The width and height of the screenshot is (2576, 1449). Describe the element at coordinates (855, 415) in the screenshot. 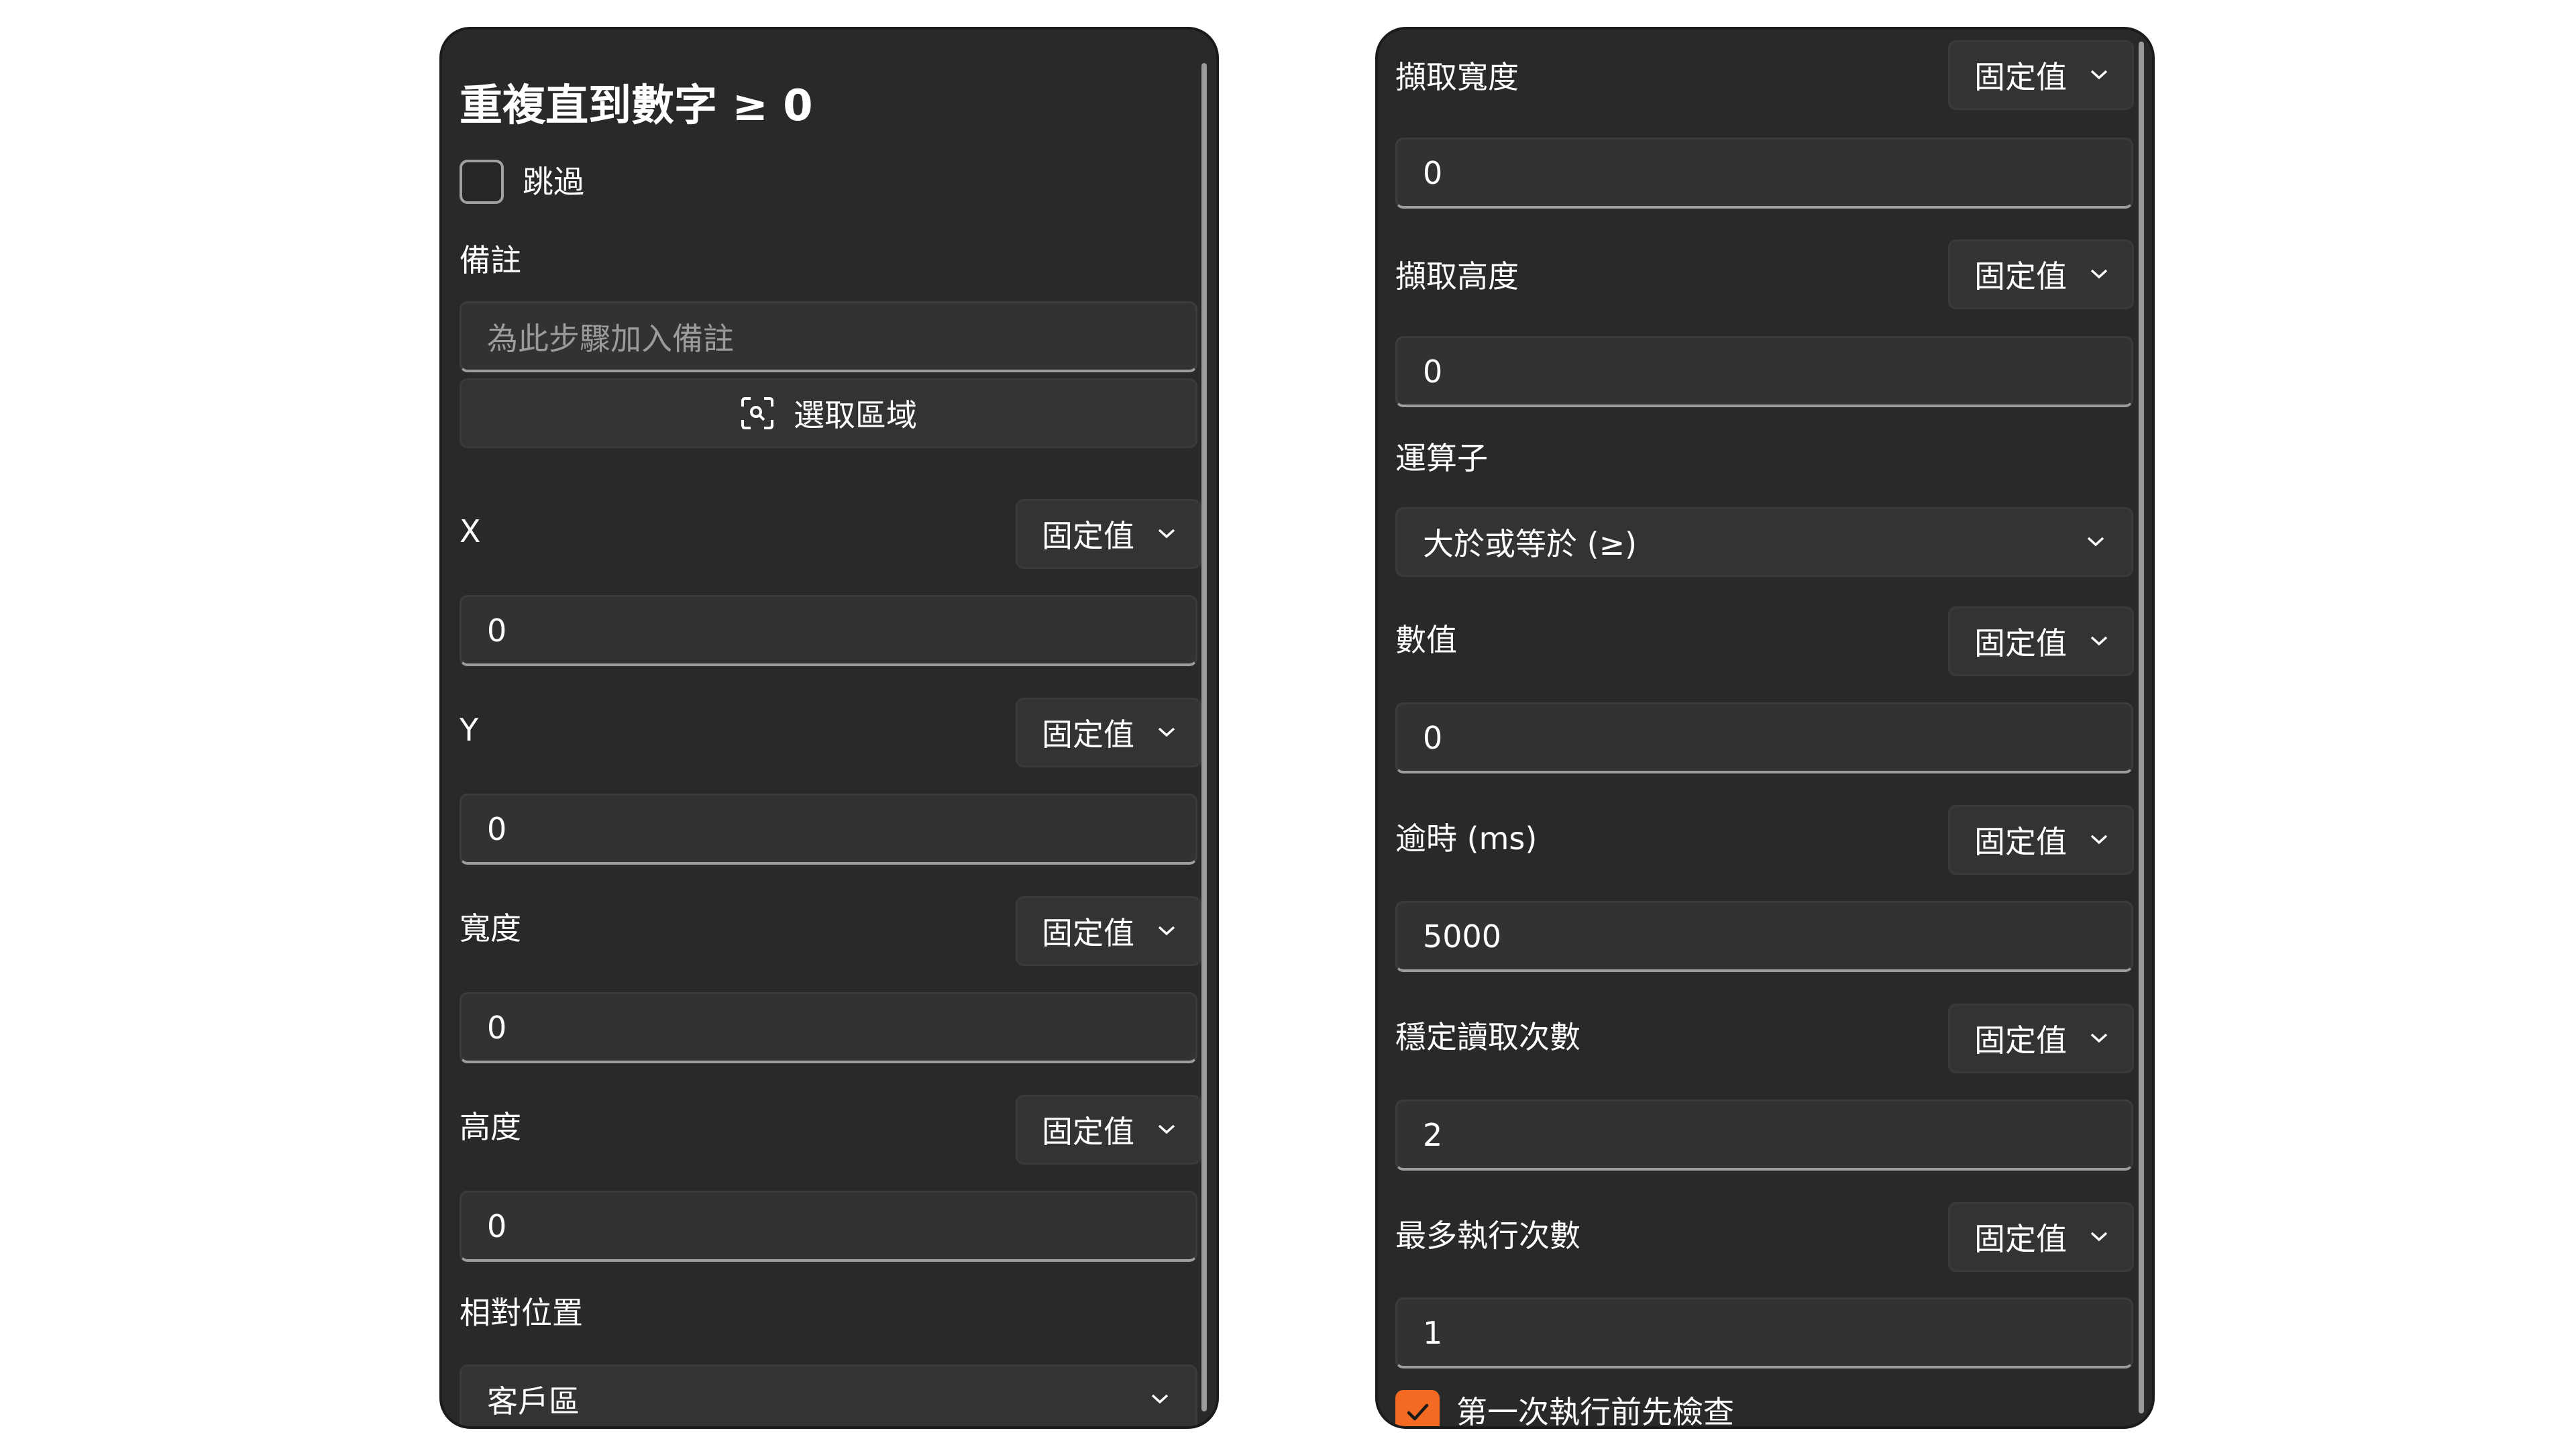

I see `select-region-label: 選取區域` at that location.